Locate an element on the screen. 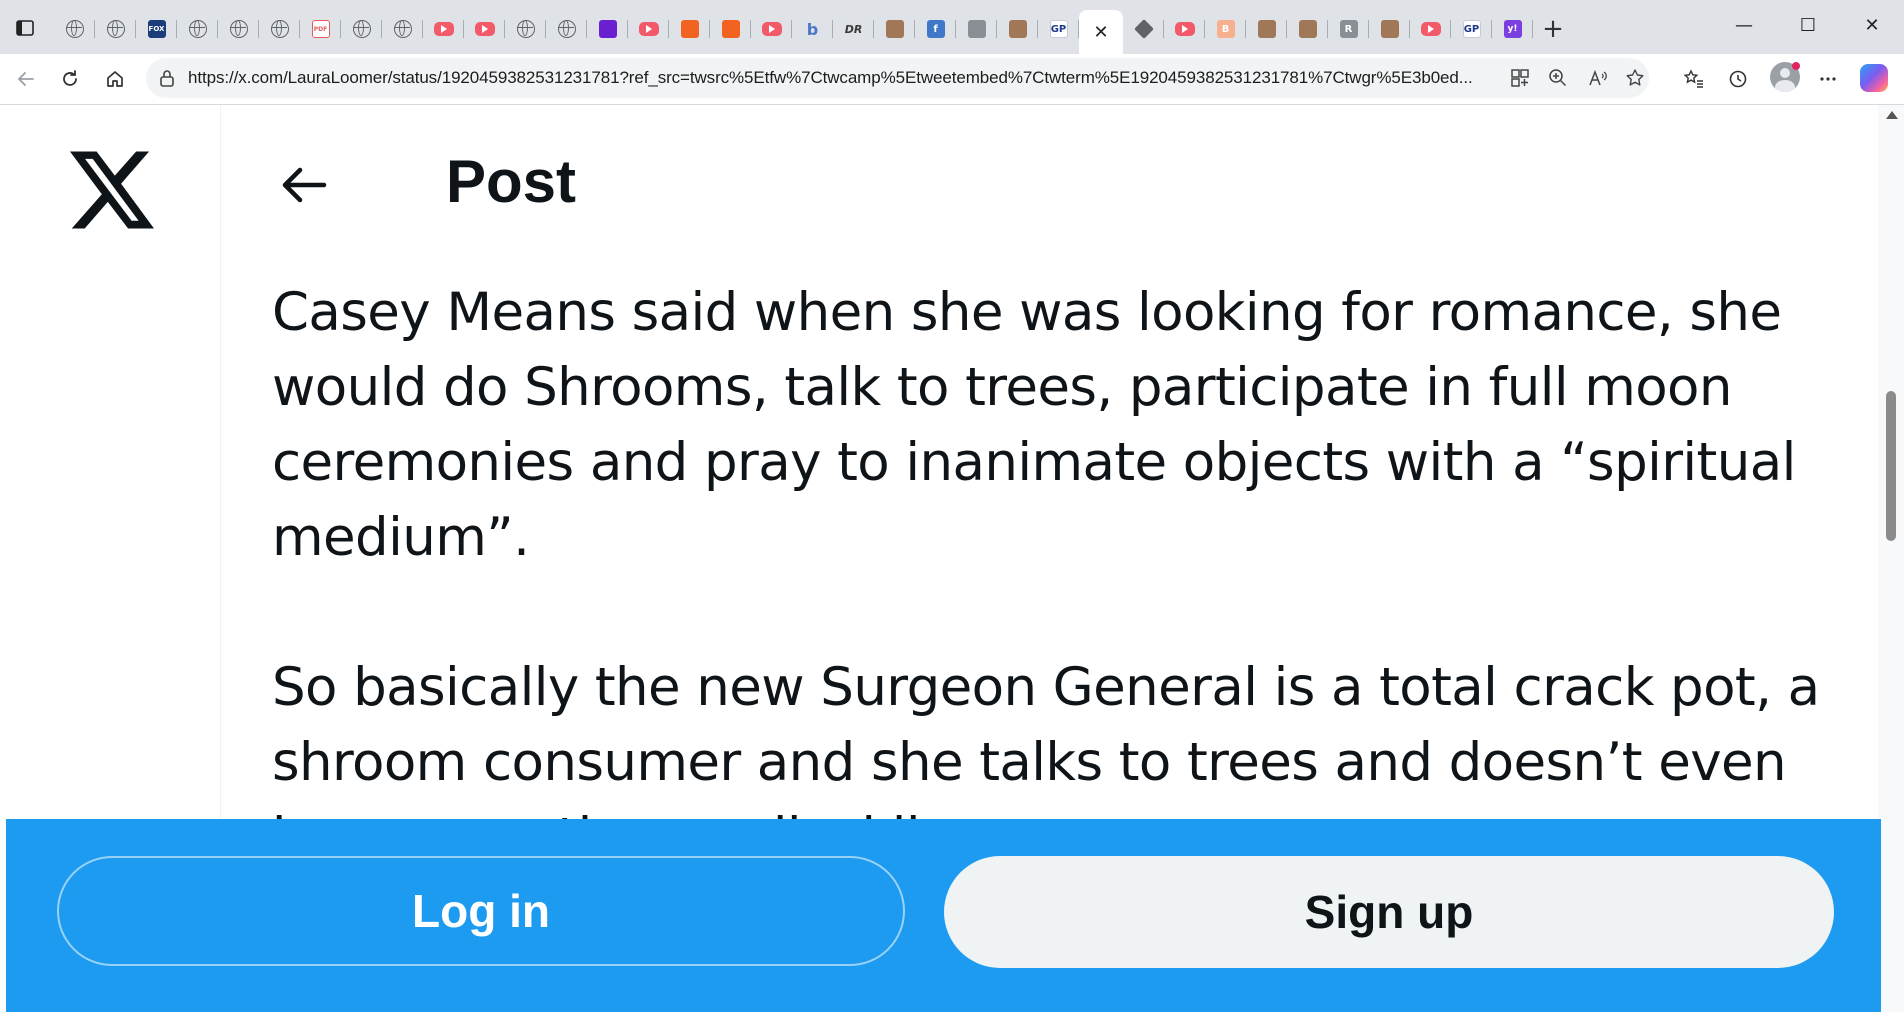 Image resolution: width=1904 pixels, height=1012 pixels. maximize-button: ☐ is located at coordinates (1808, 25).